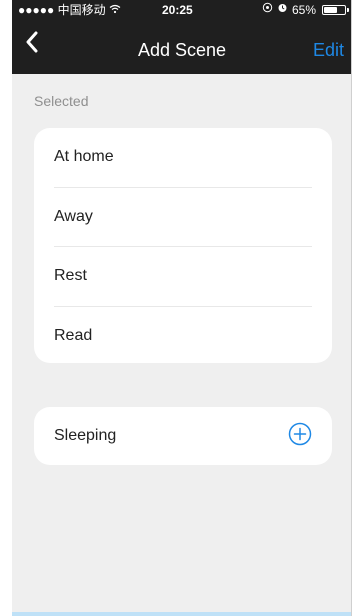  I want to click on status-bar: ●●●●● 中国移动 20:25 65%, so click(182, 10).